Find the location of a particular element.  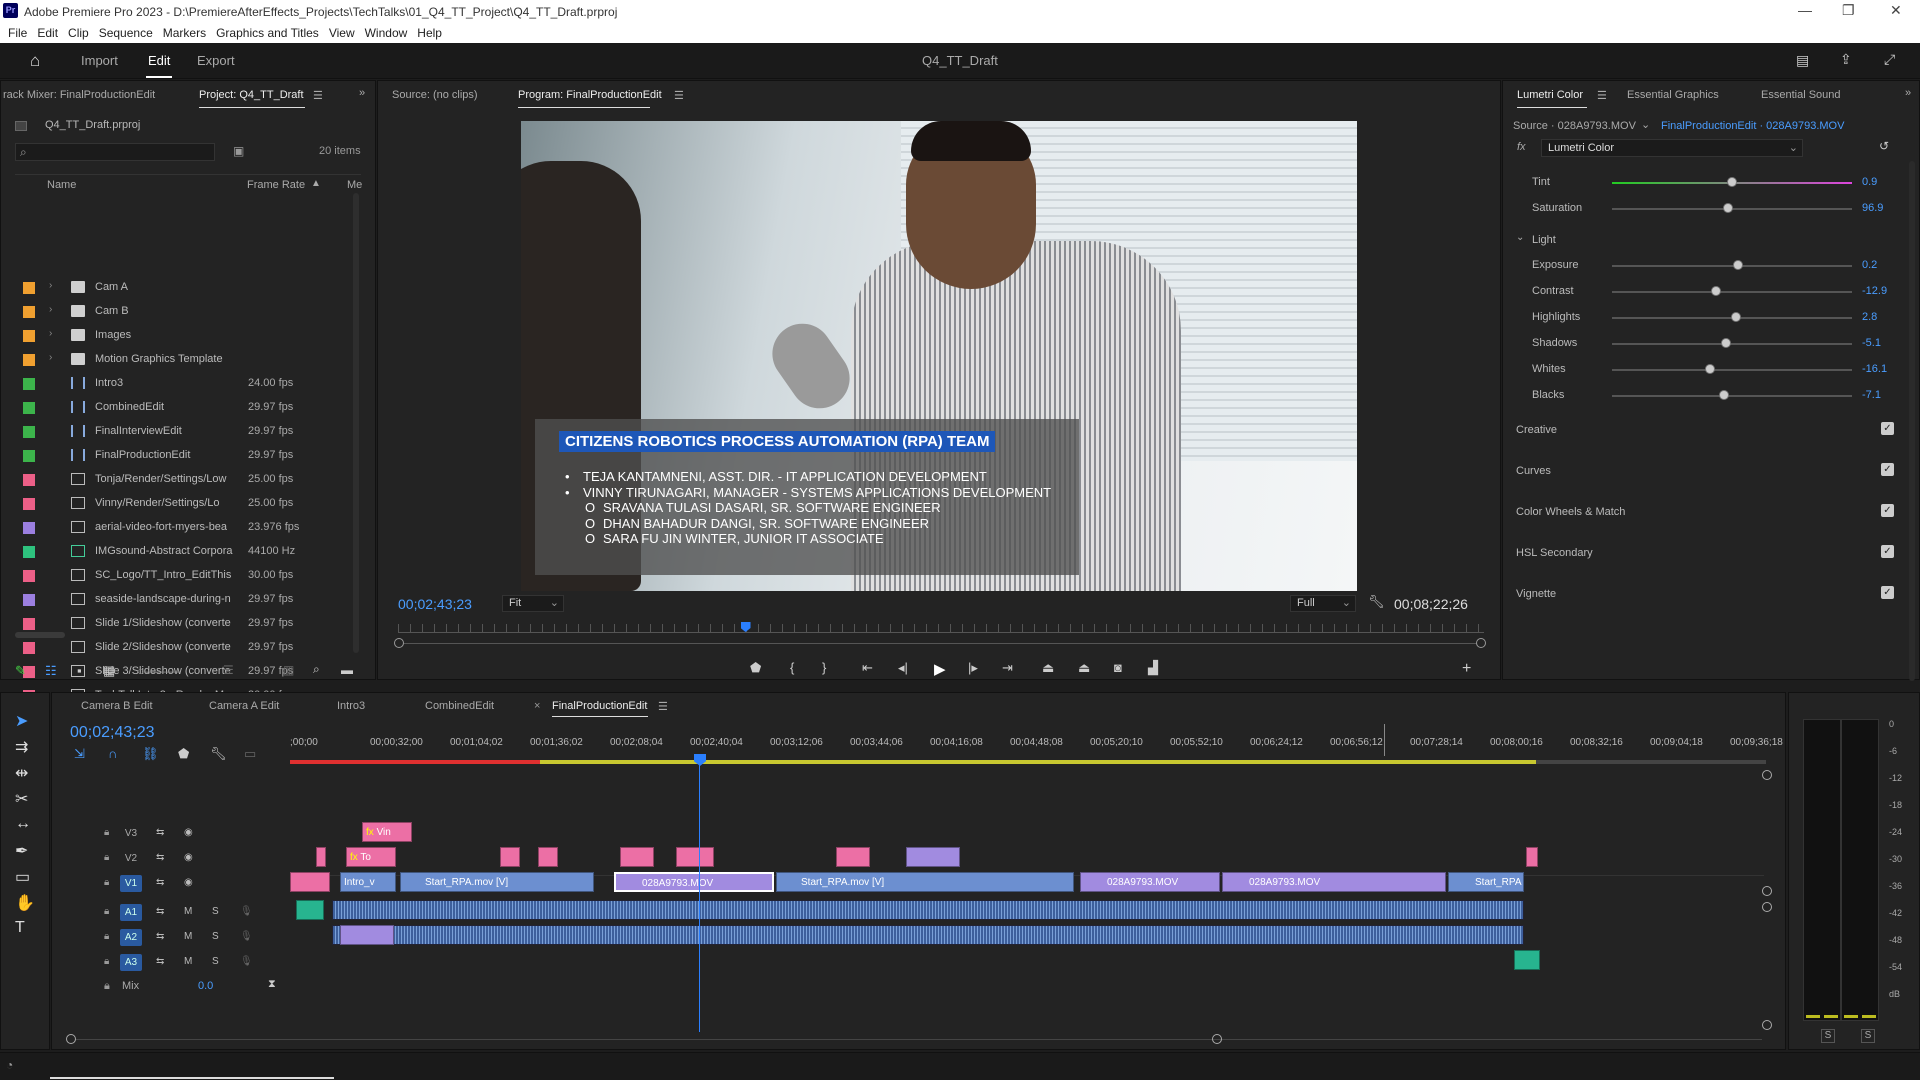

tab-audio-track-mixer: rack Mixer: FinalProductionEdit is located at coordinates (79, 95).